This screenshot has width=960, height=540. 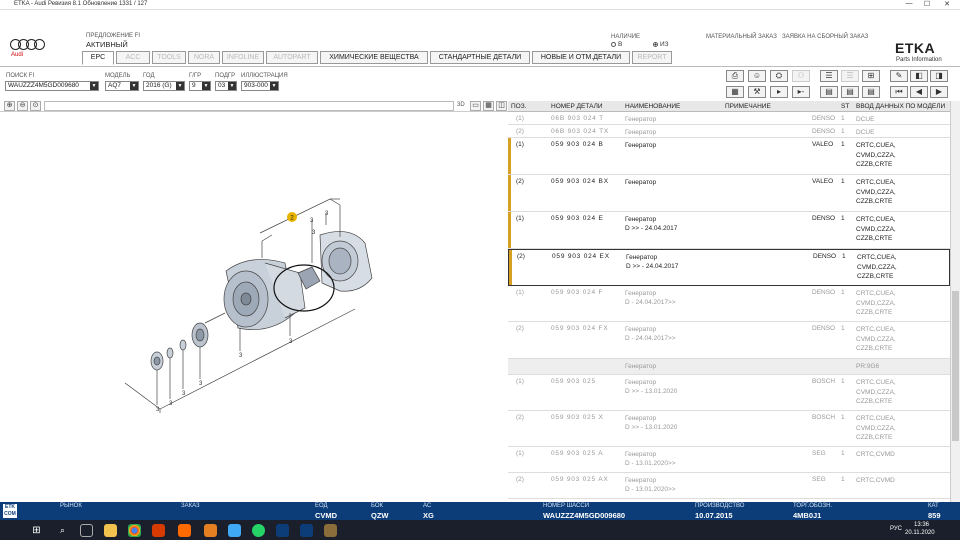 What do you see at coordinates (521, 256) in the screenshot?
I see `cell-pos: (2)` at bounding box center [521, 256].